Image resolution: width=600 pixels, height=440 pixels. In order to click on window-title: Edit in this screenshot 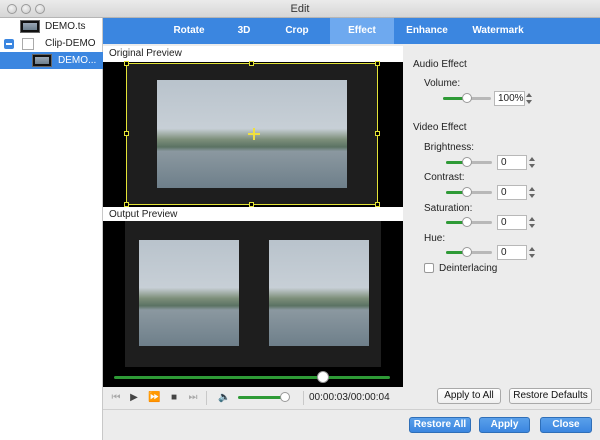, I will do `click(300, 9)`.